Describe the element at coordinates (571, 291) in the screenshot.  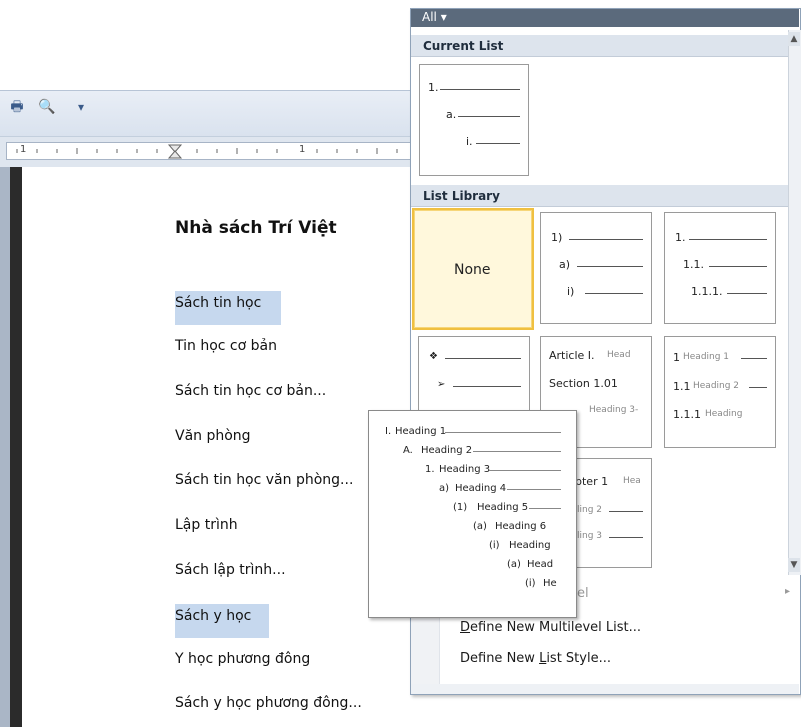
I see `tile-level-label: i)` at that location.